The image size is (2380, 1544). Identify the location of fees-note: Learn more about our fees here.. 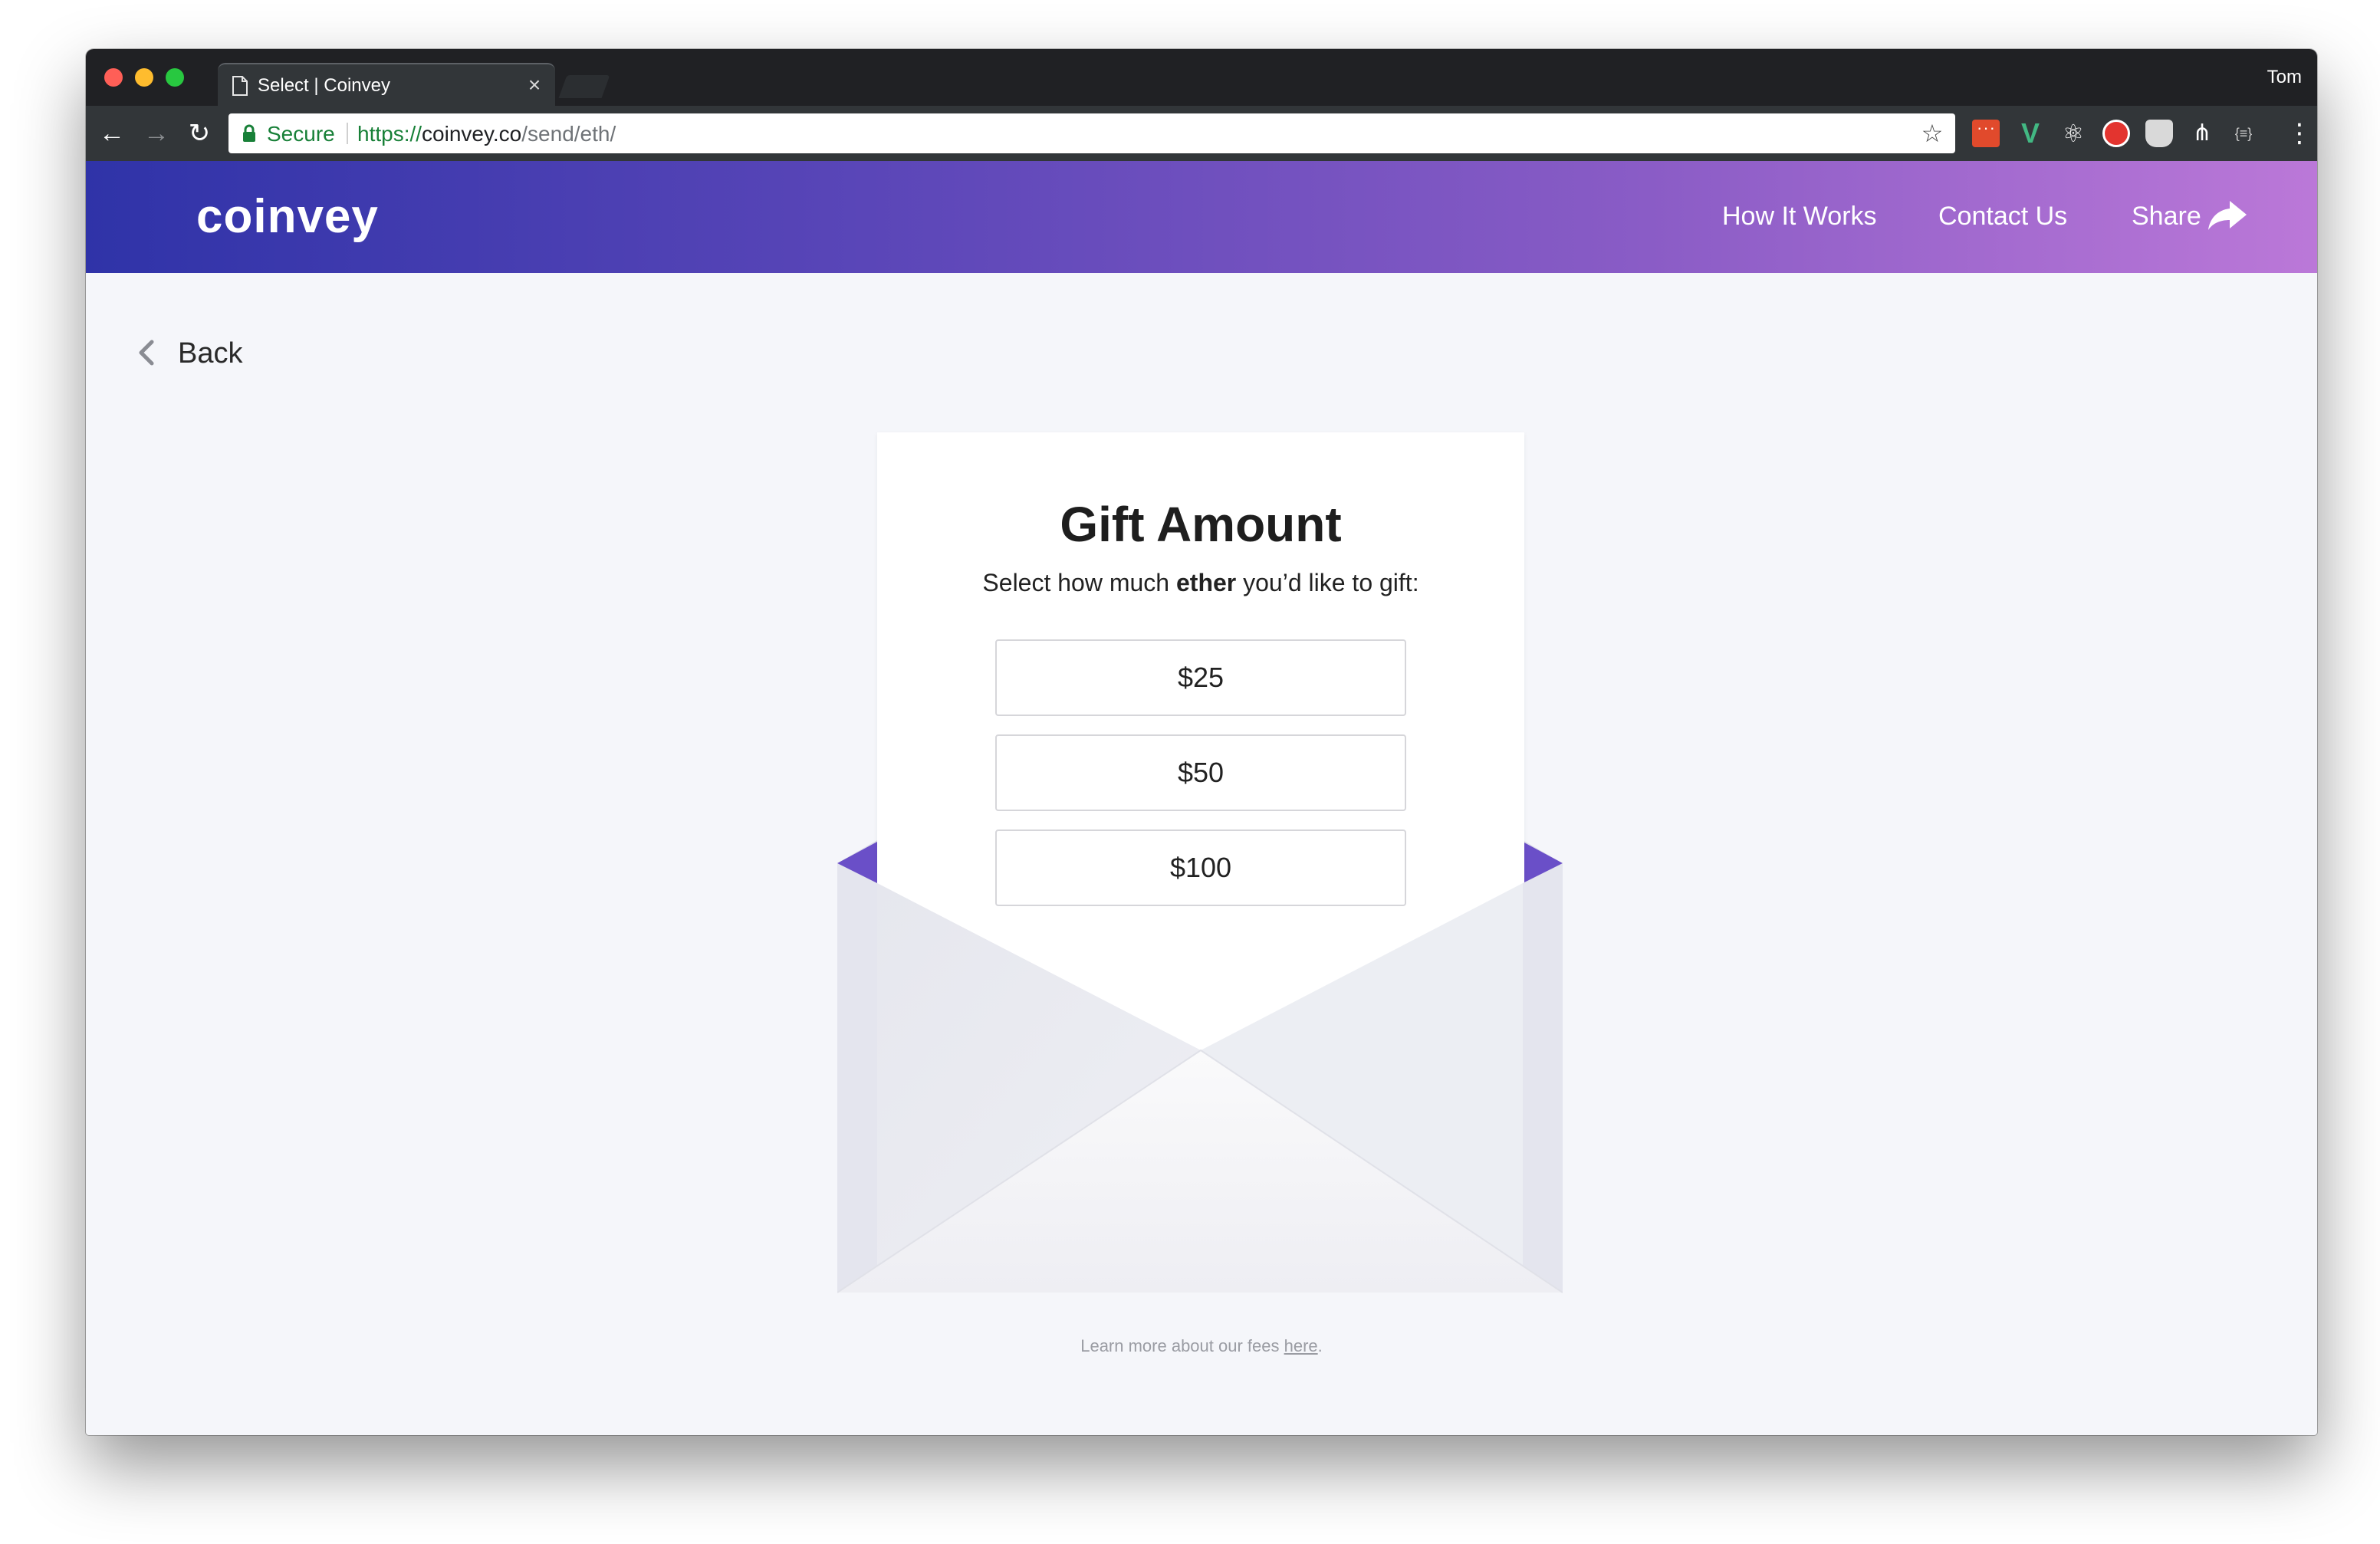
(1202, 1346).